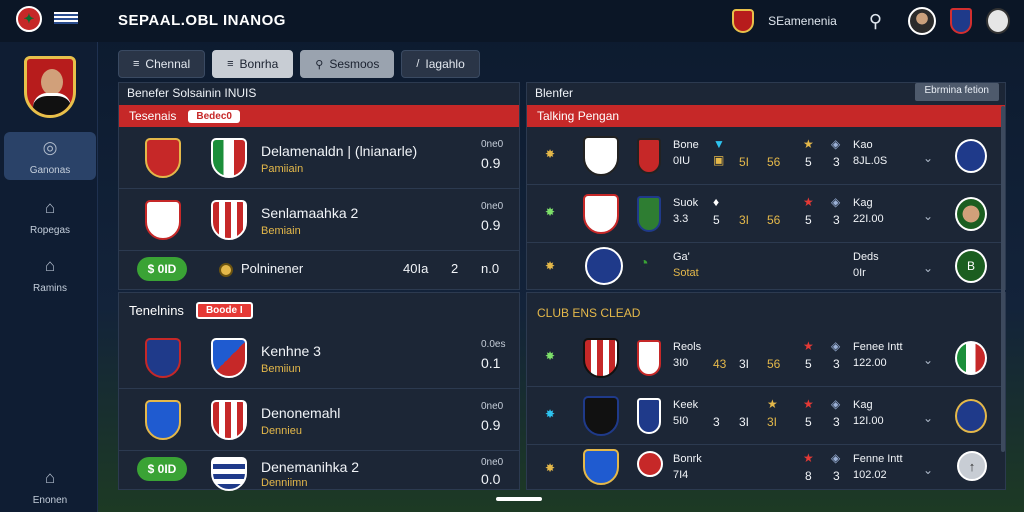 This screenshot has height=512, width=1024. What do you see at coordinates (224, 310) in the screenshot?
I see `panel-chip: Boode I` at bounding box center [224, 310].